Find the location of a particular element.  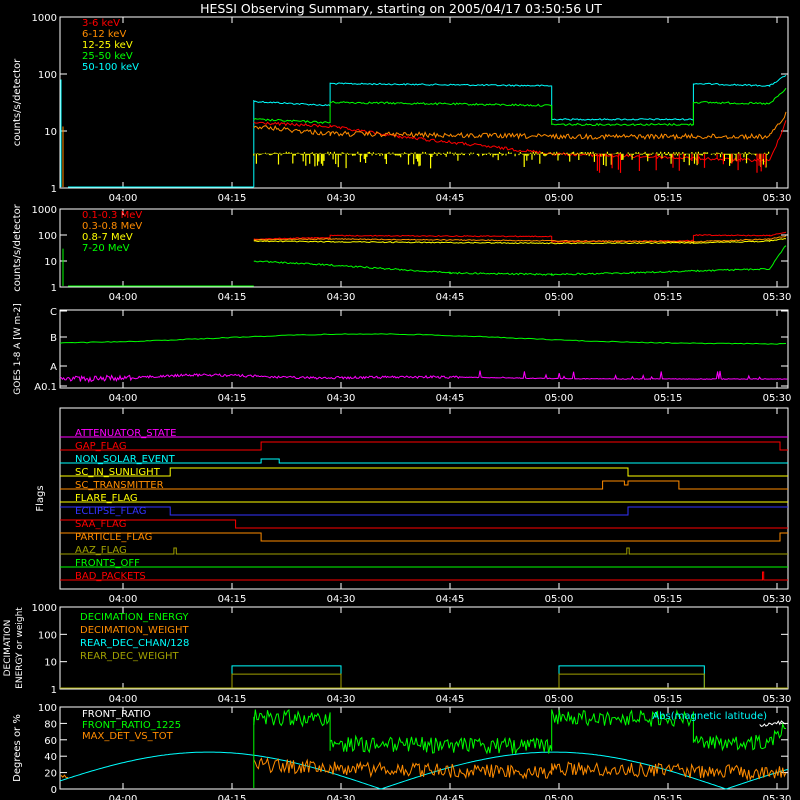

legend-entry: 0.3-0.8 MeV is located at coordinates (112, 226).